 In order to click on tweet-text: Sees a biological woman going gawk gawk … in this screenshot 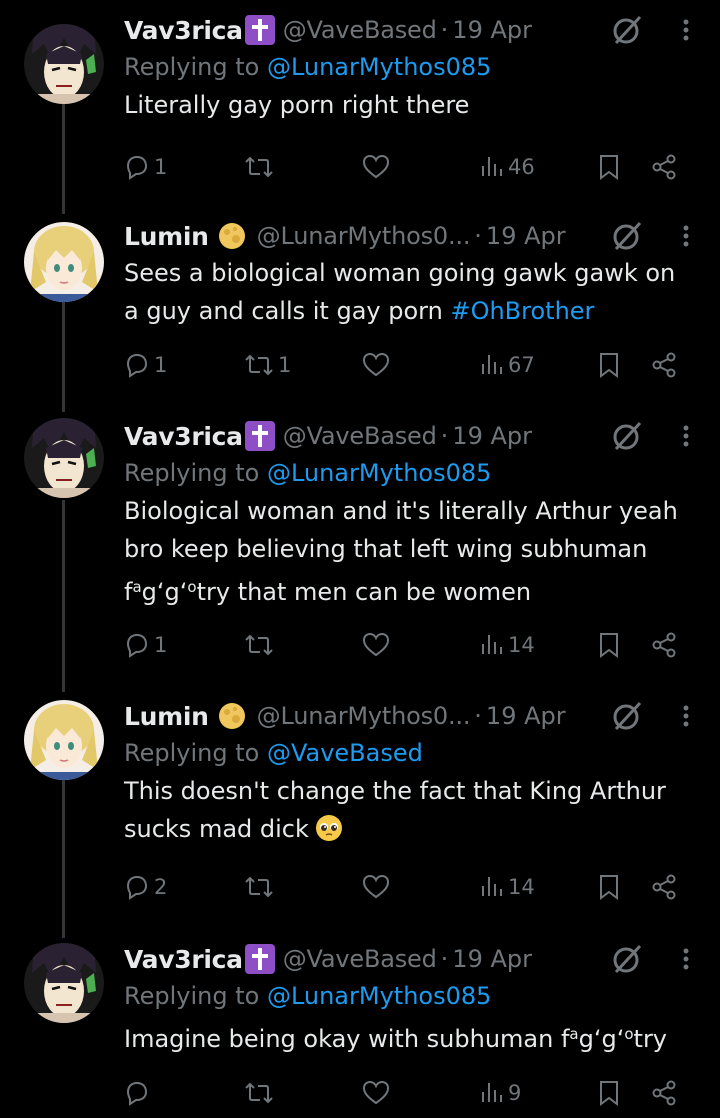, I will do `click(400, 292)`.